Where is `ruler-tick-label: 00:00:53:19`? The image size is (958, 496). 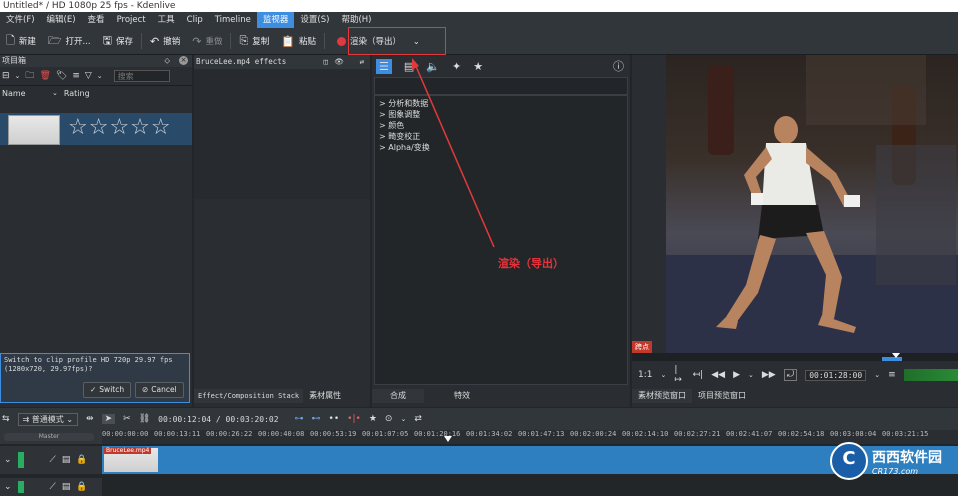 ruler-tick-label: 00:00:53:19 is located at coordinates (333, 434).